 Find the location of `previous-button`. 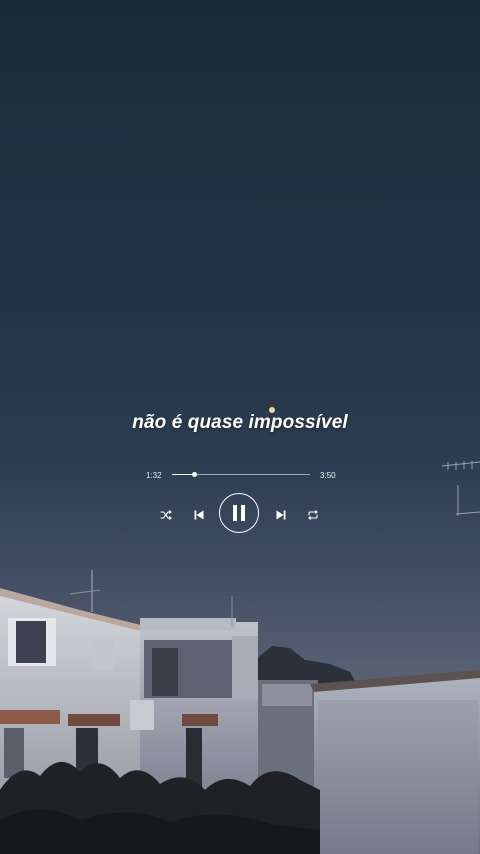

previous-button is located at coordinates (199, 515).